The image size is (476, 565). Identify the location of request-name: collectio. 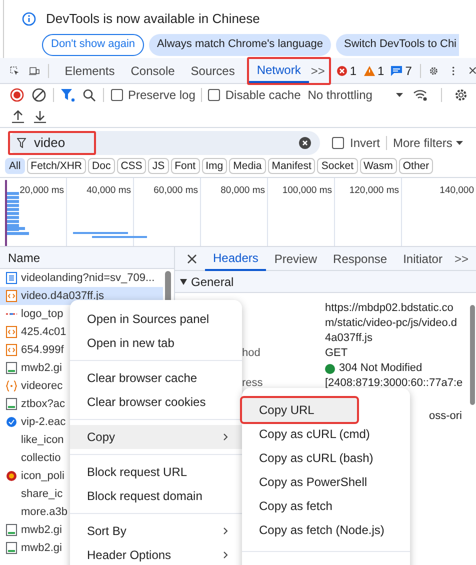
(41, 458).